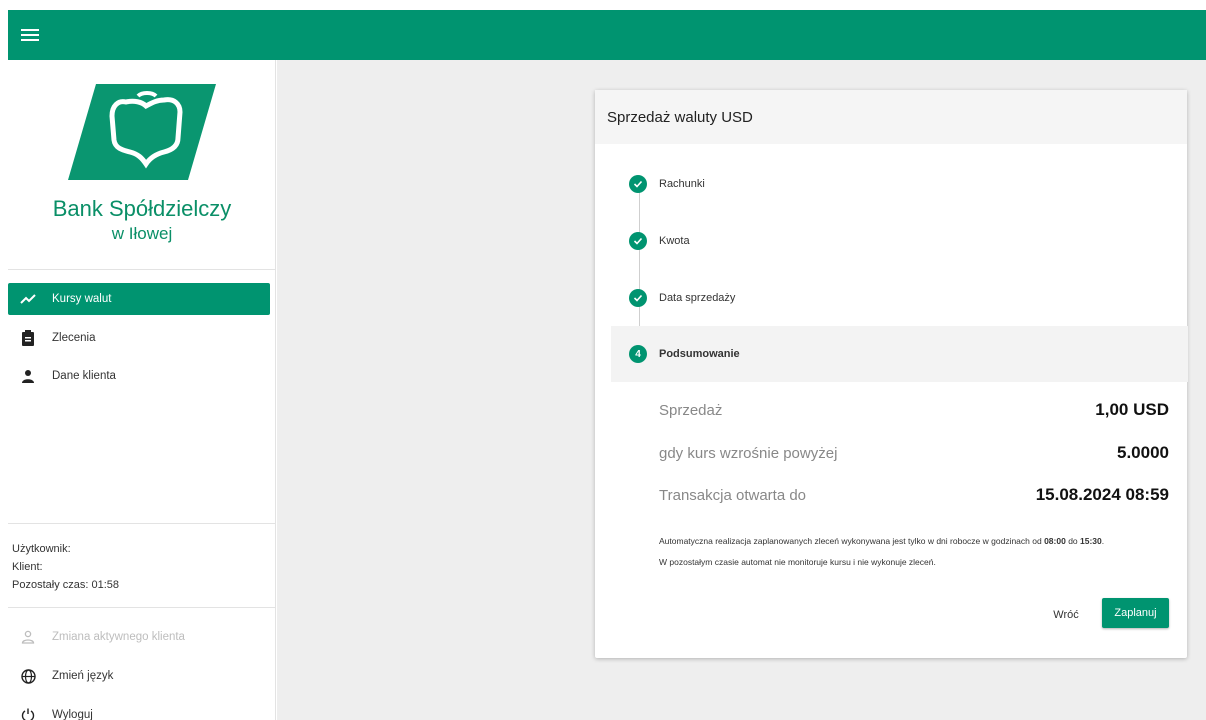 The image size is (1206, 720). What do you see at coordinates (1055, 541) in the screenshot?
I see `time-from: 08:00` at bounding box center [1055, 541].